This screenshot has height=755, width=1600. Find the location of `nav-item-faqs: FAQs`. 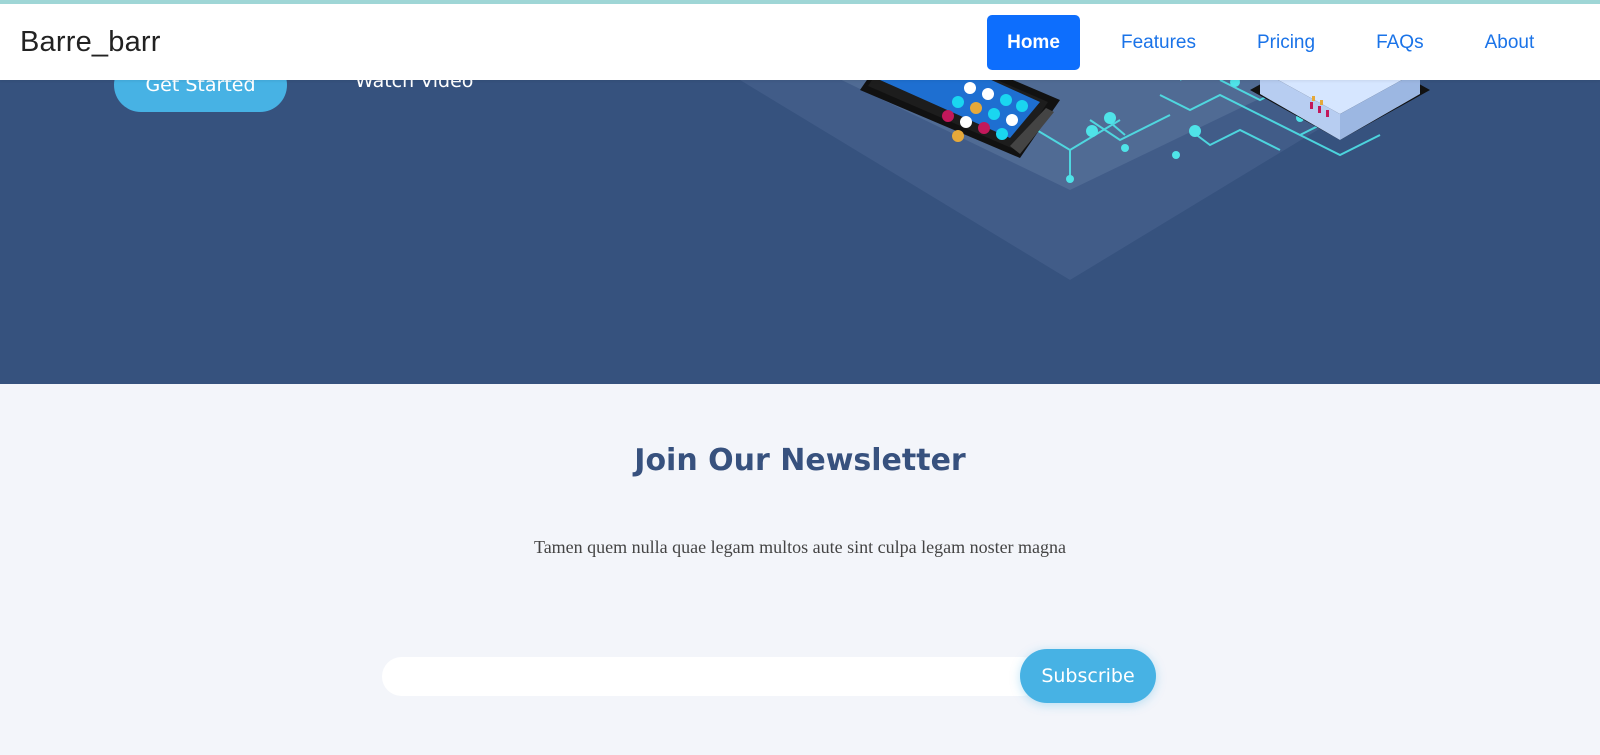

nav-item-faqs: FAQs is located at coordinates (1400, 42).